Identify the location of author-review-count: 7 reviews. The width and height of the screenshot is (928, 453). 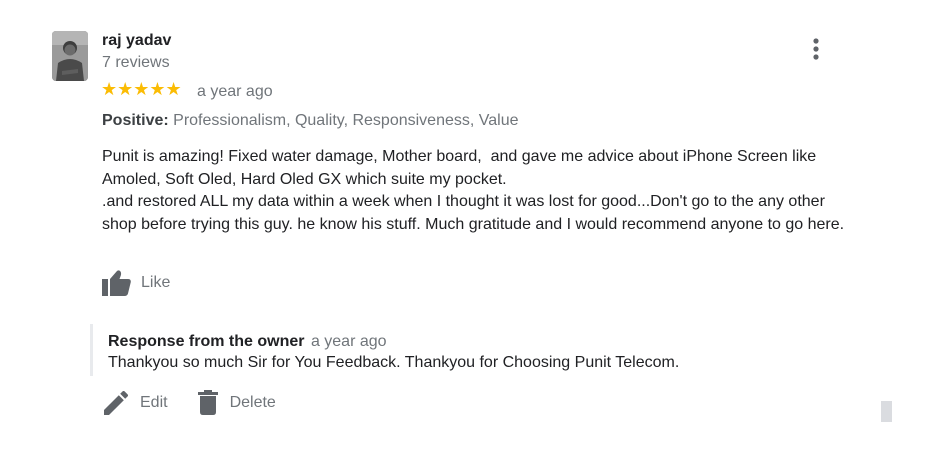
(136, 63).